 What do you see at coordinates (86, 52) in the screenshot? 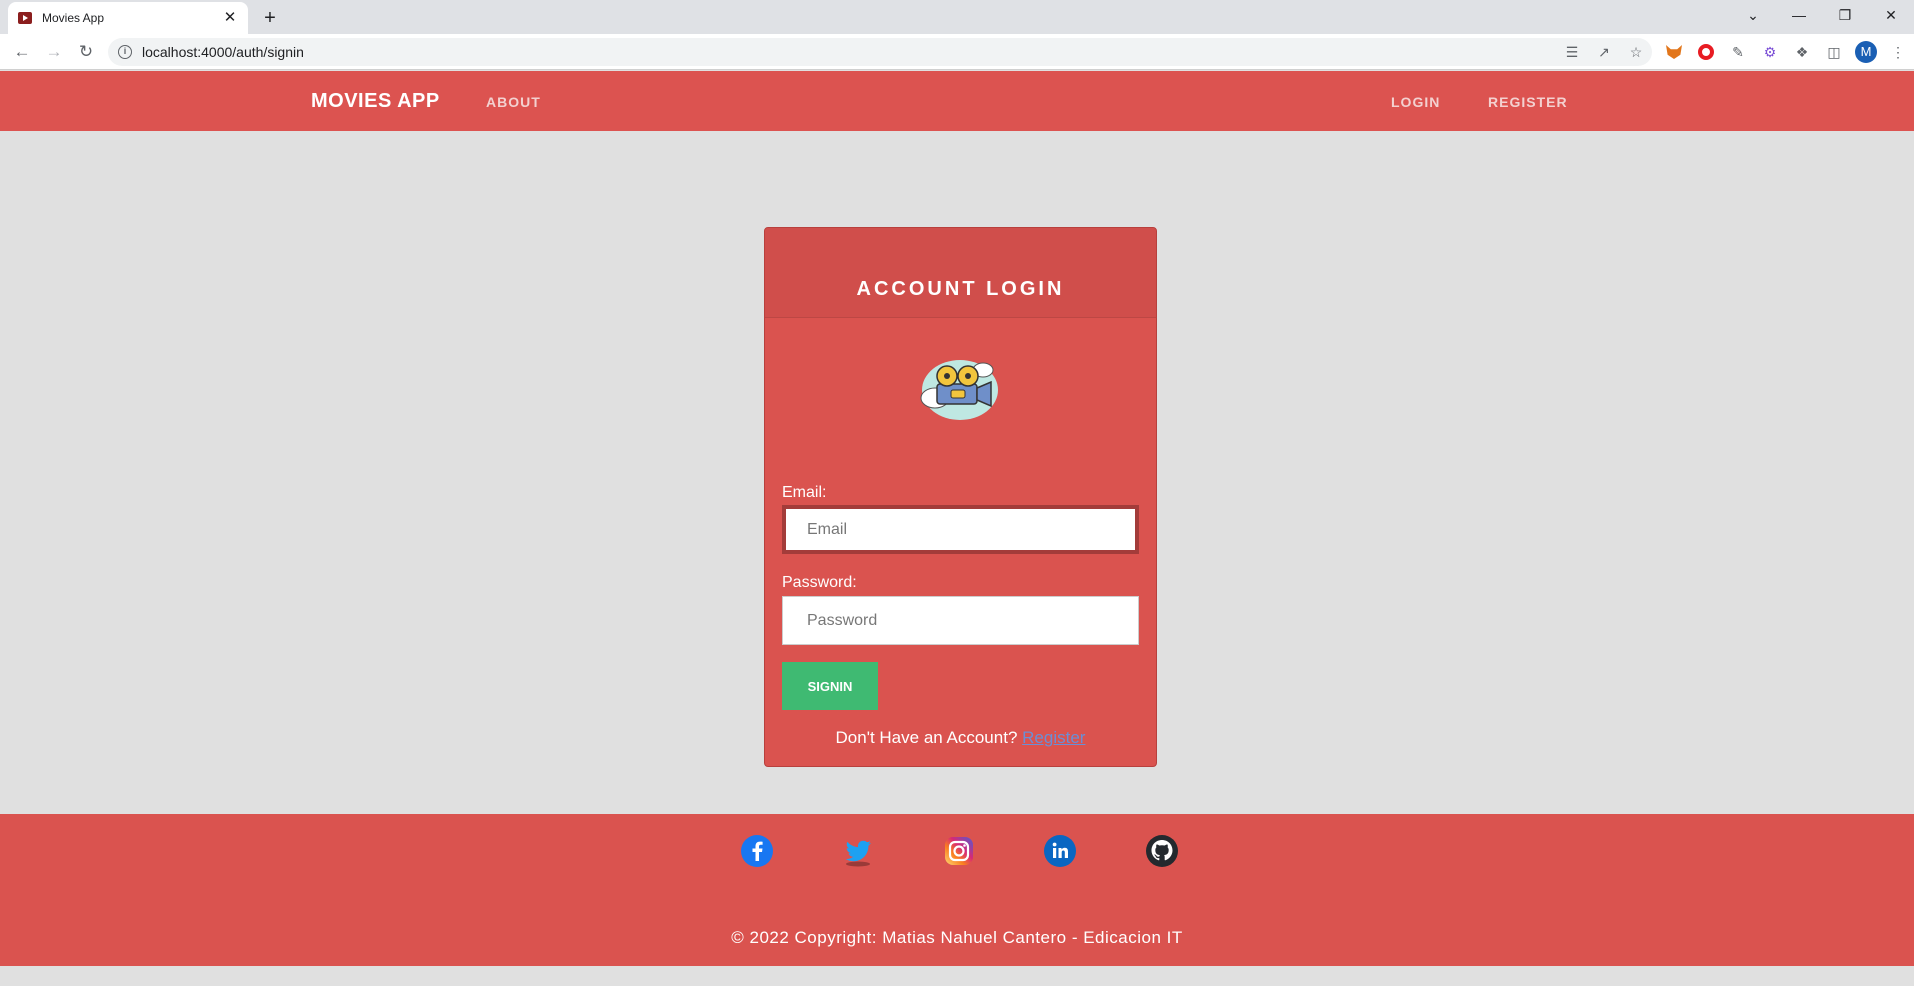
I see `reload-icon: ↻` at bounding box center [86, 52].